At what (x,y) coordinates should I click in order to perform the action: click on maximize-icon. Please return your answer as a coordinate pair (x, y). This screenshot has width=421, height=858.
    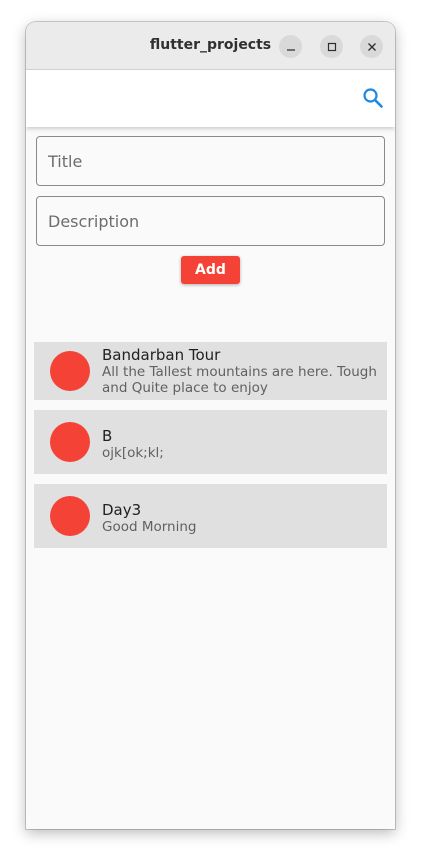
    Looking at the image, I should click on (331, 46).